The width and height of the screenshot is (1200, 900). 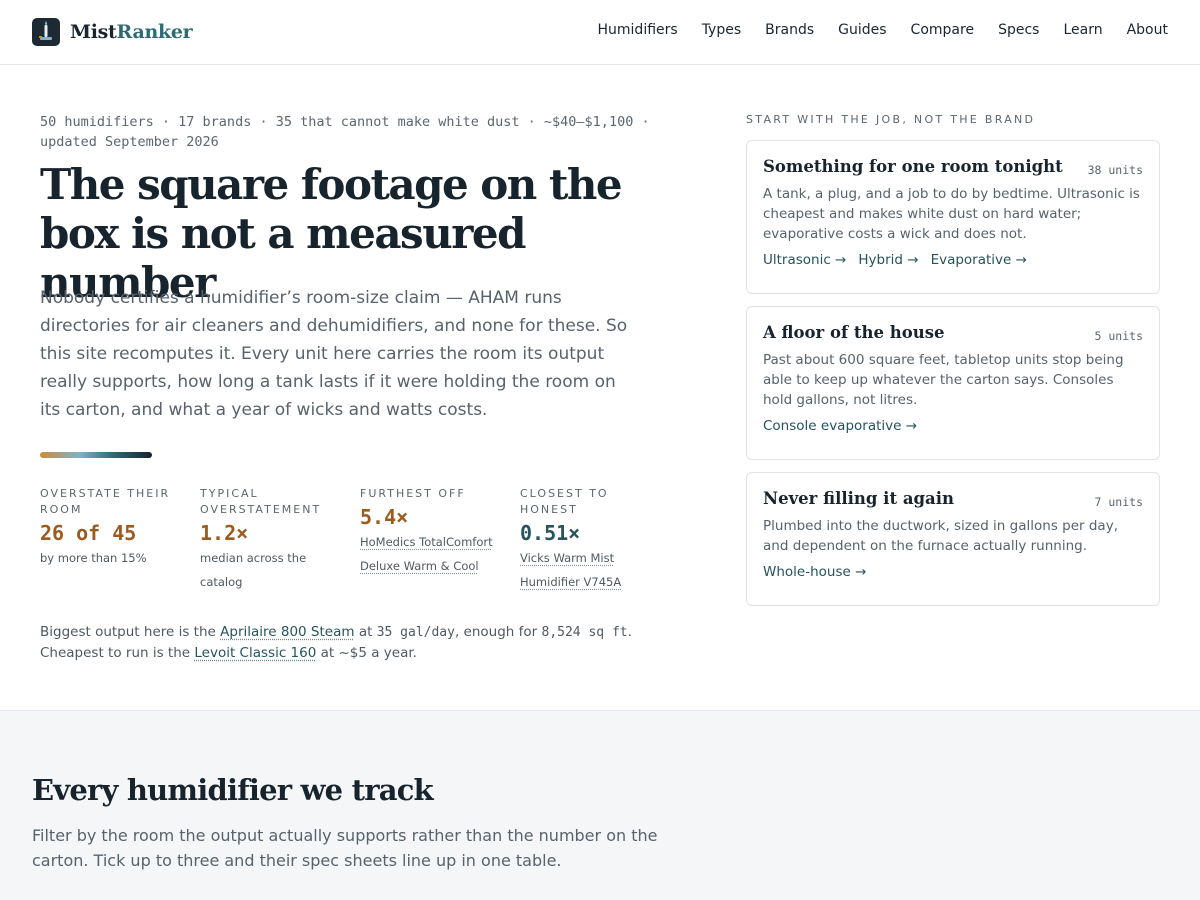 What do you see at coordinates (434, 554) in the screenshot?
I see `stat-product-link: HoMedics TotalComfort Deluxe Warm & Cool` at bounding box center [434, 554].